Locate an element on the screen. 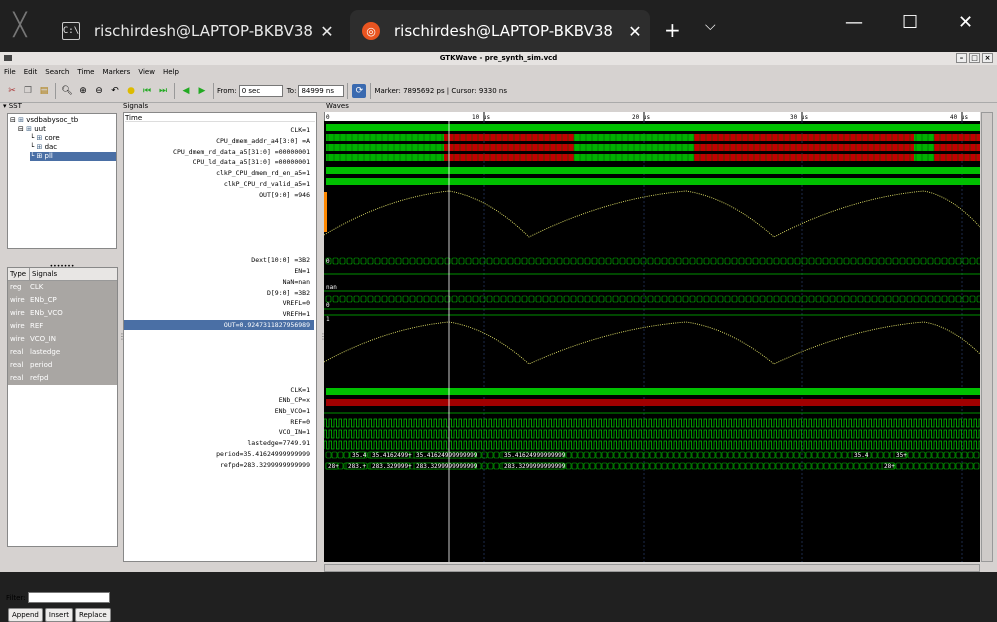 The height and width of the screenshot is (622, 997). zoom-undo-icon: ↶ is located at coordinates (115, 91).